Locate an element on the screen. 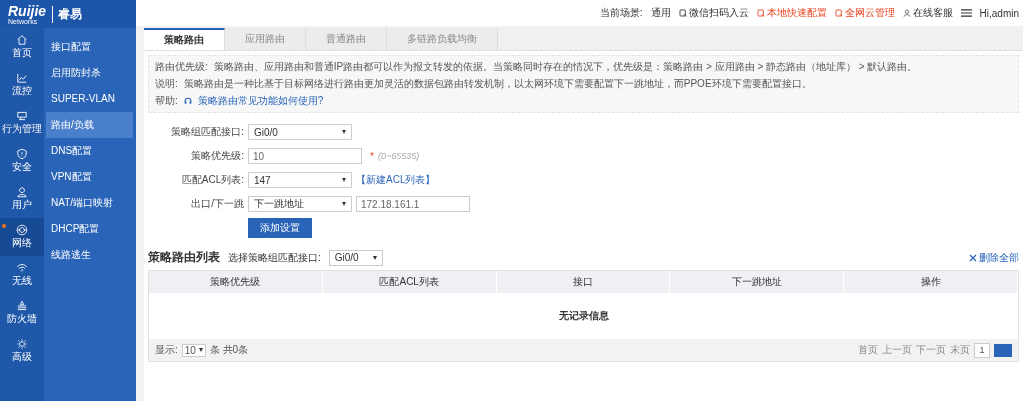  column-header: 下一跳地址 is located at coordinates (757, 282).